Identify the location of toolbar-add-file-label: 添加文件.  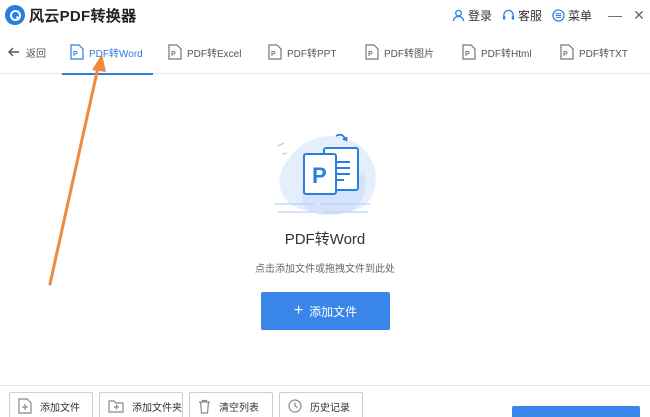
(60, 408).